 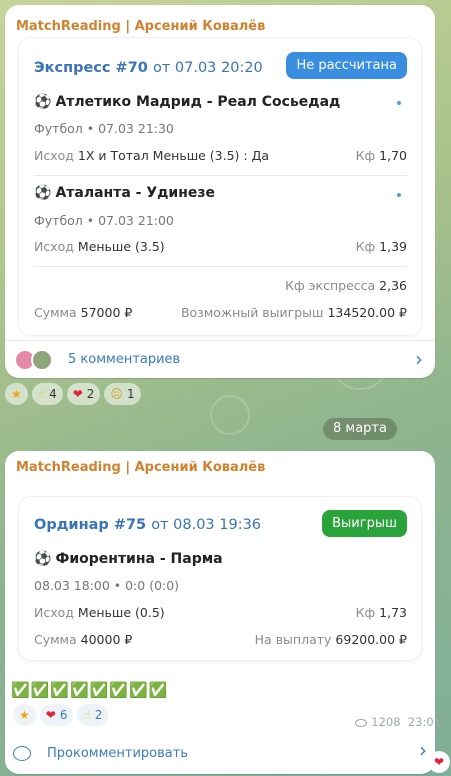 I want to click on comments-button: 5 комментариев ›, so click(x=220, y=359).